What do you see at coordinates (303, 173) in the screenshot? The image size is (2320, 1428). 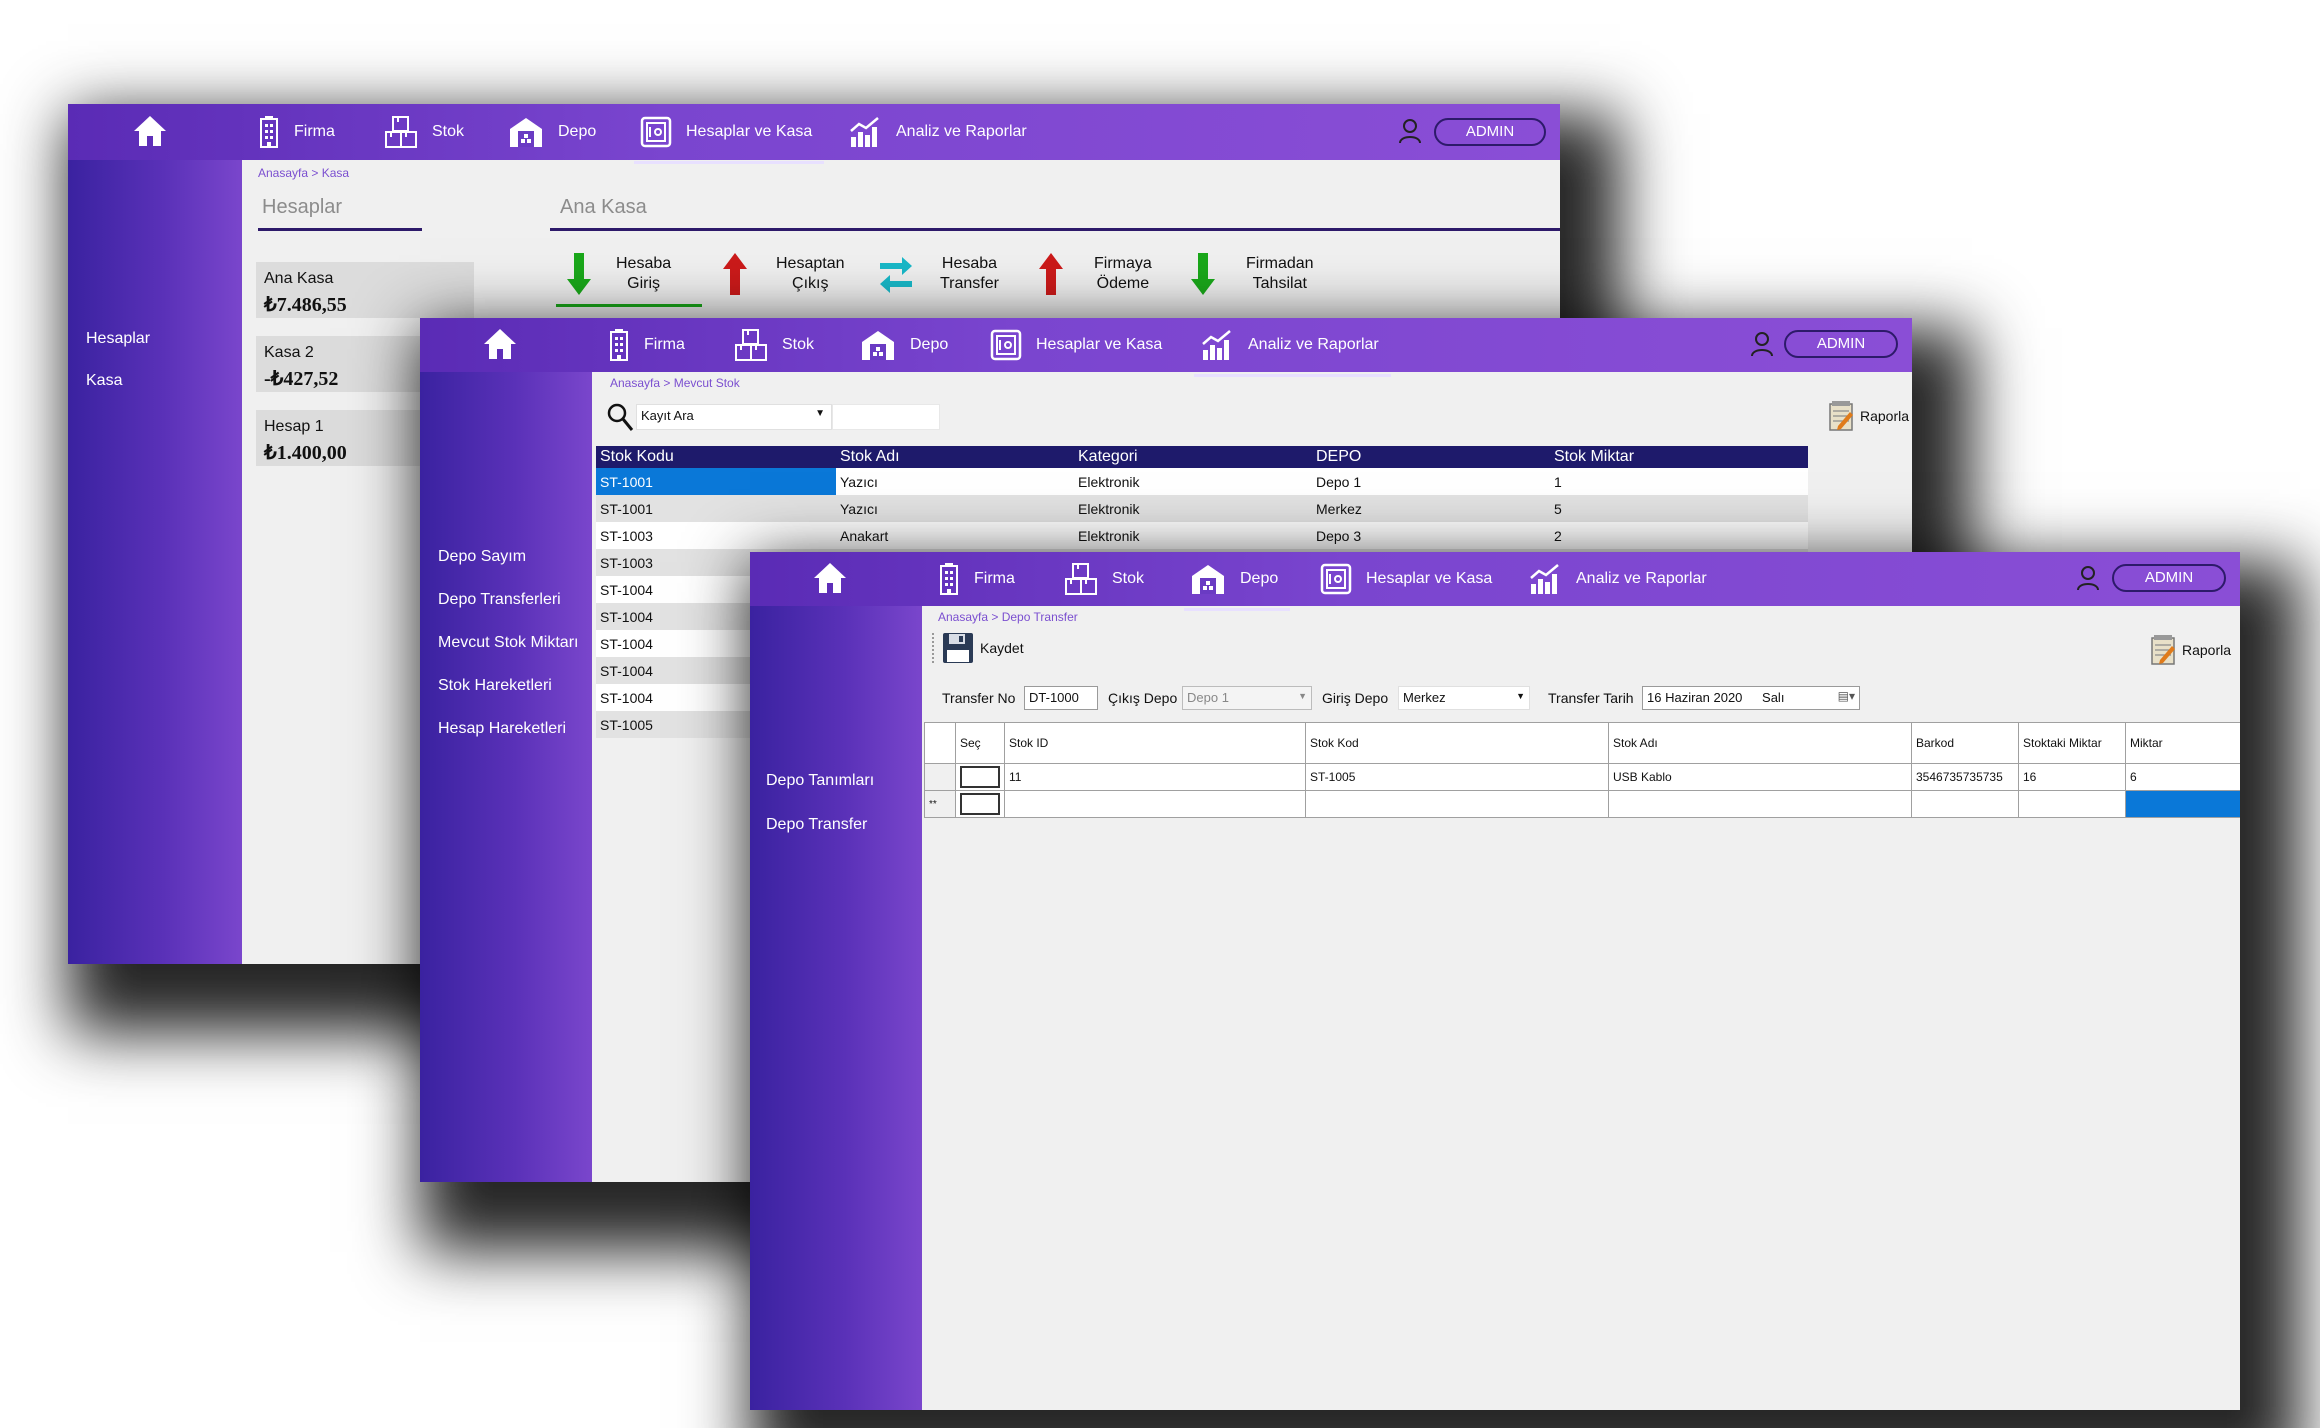 I see `breadcrumb: Anasayfa > Kasa` at bounding box center [303, 173].